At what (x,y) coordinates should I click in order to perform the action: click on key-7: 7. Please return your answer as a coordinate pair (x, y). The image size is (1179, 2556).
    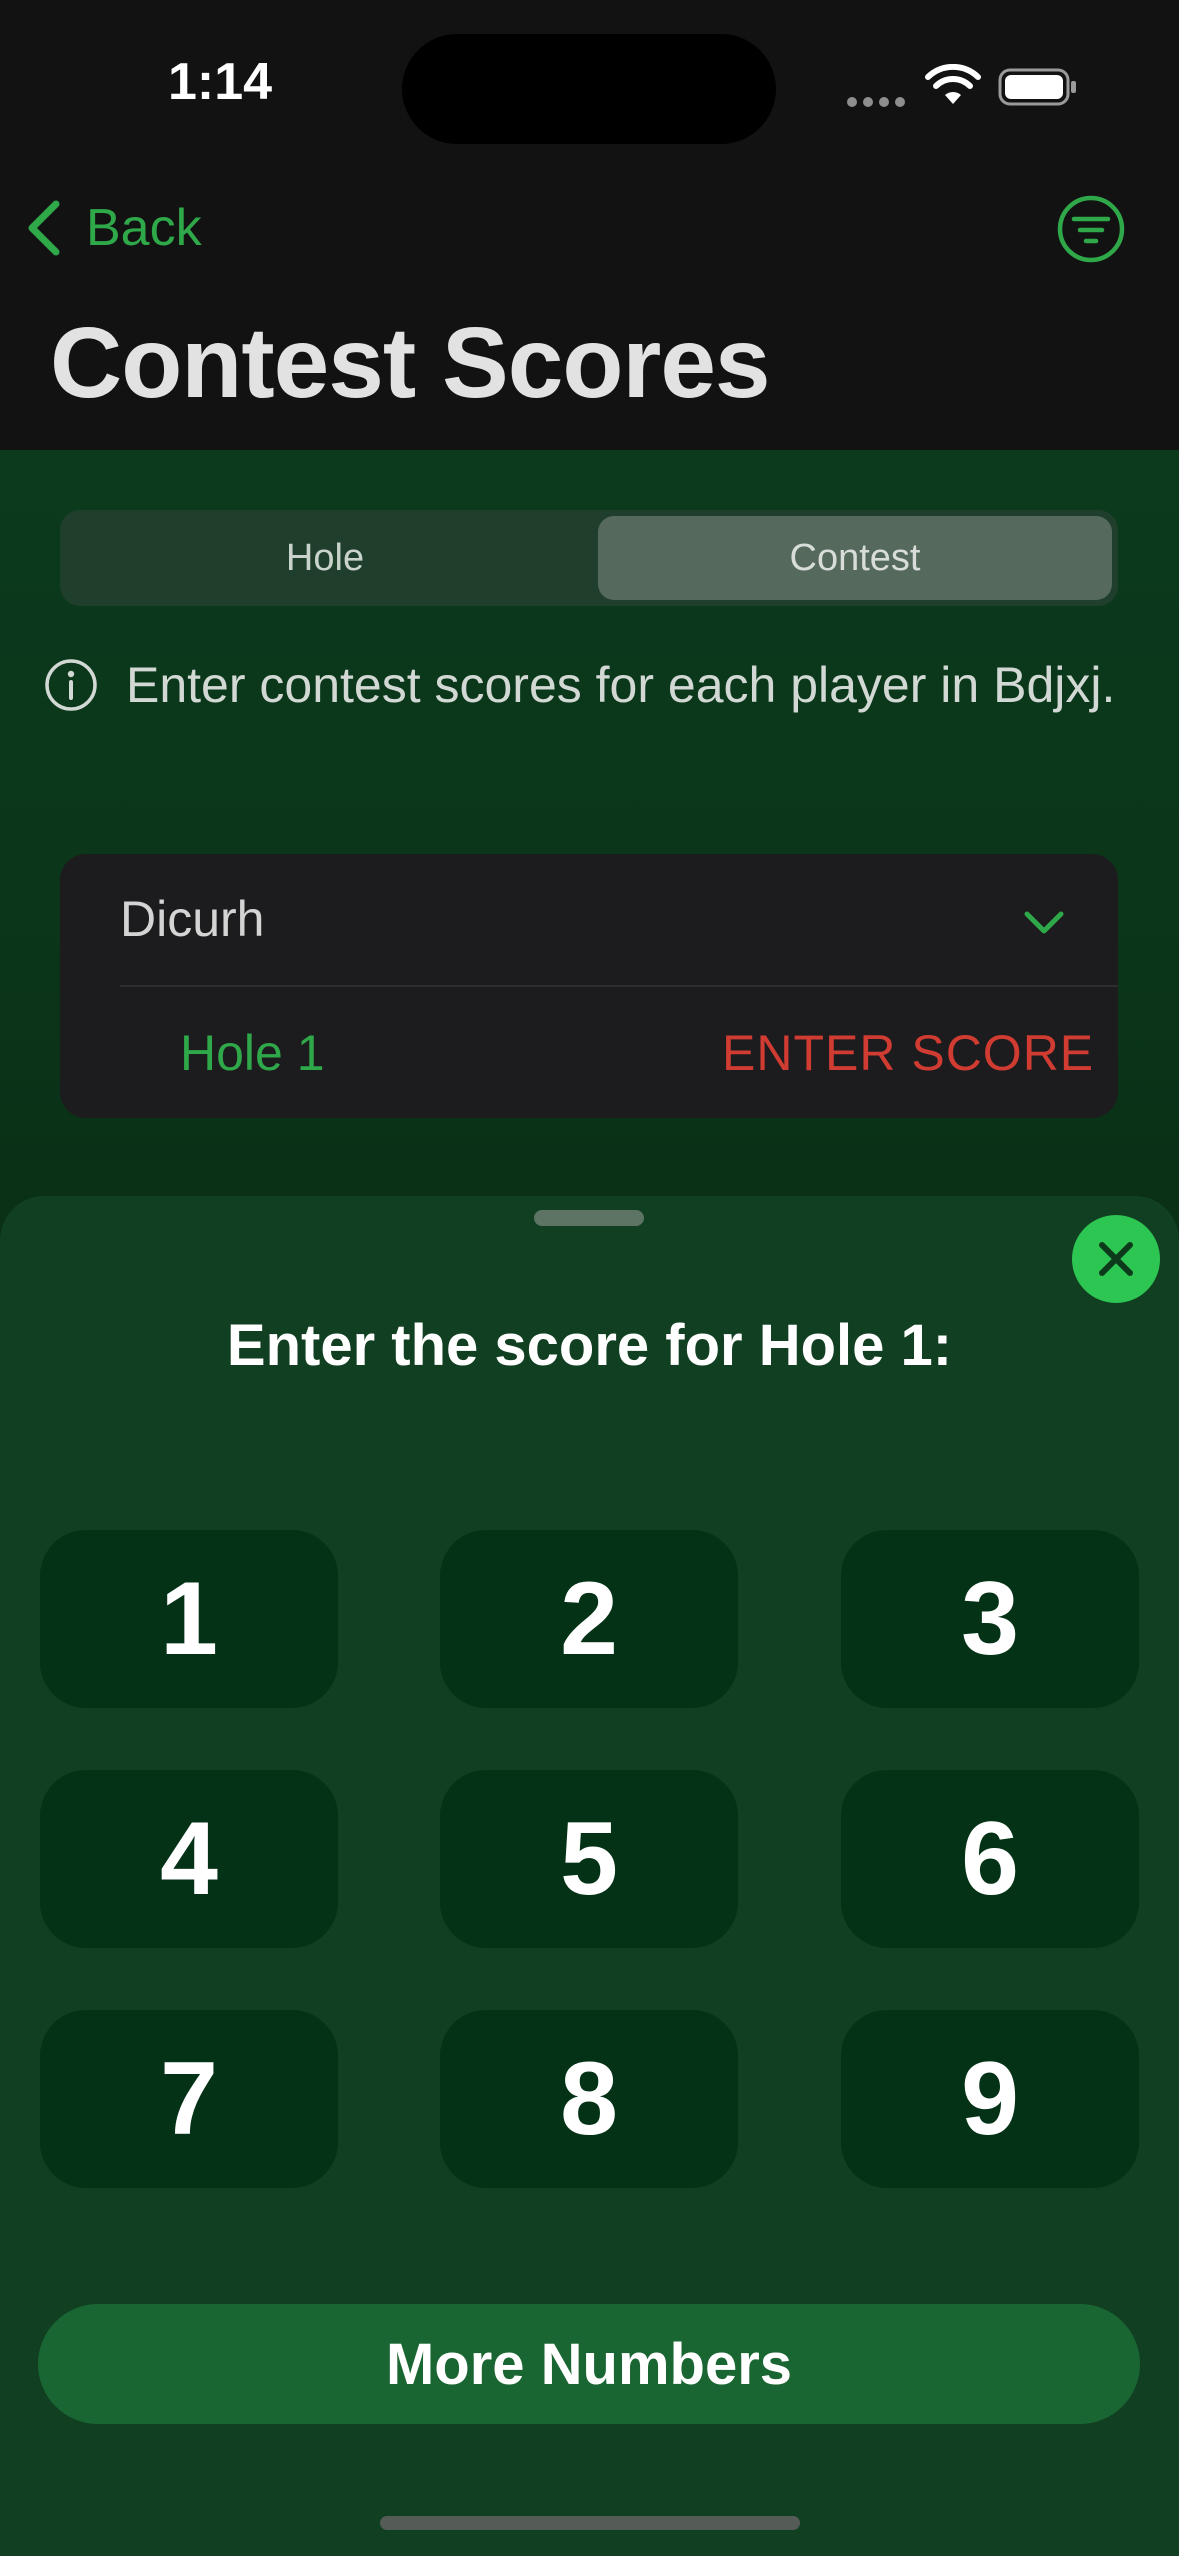
    Looking at the image, I should click on (189, 2099).